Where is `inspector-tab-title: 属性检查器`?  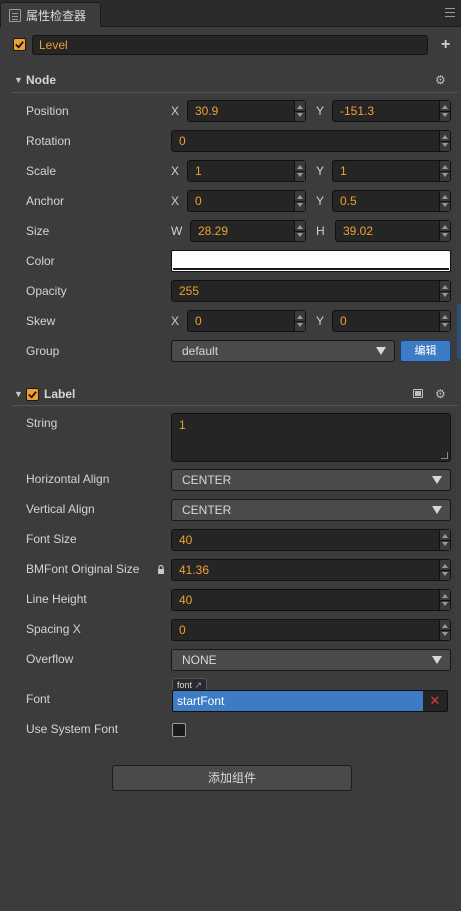
inspector-tab-title: 属性检查器 is located at coordinates (56, 15).